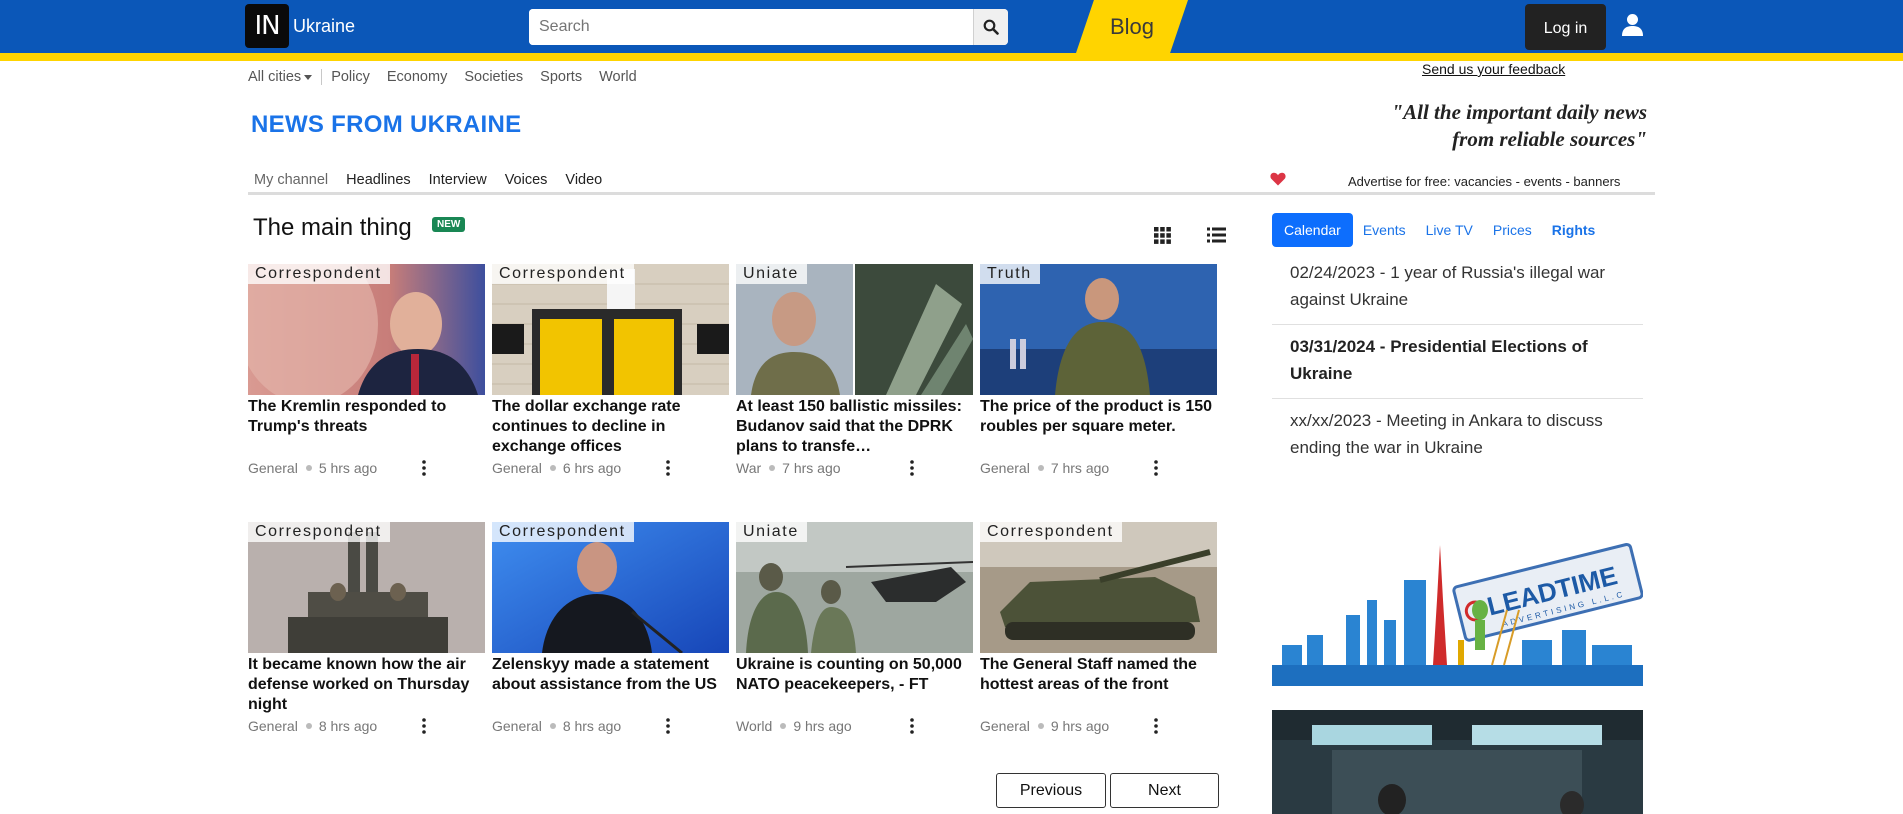 The height and width of the screenshot is (814, 1903). I want to click on tagline-line-1: "All the important daily news, so click(1519, 112).